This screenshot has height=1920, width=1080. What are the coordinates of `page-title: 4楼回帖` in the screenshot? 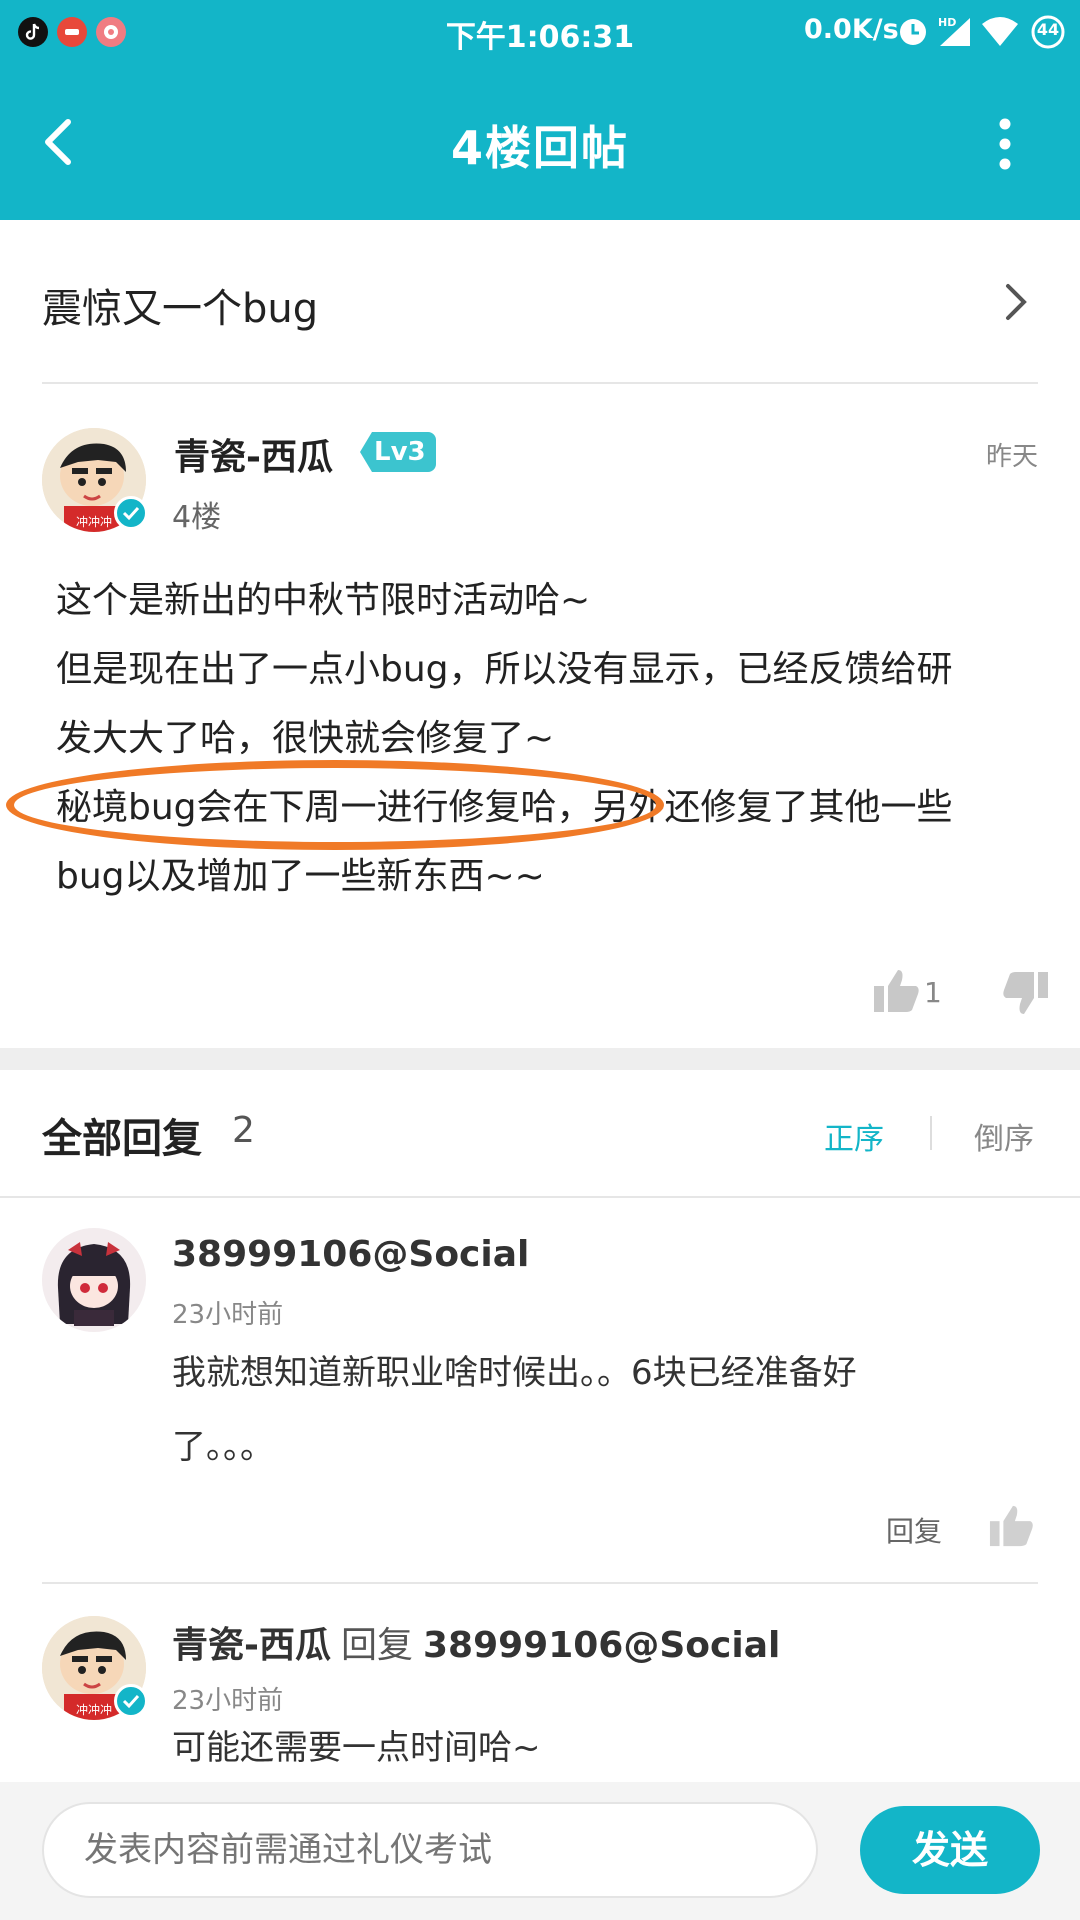 It's located at (539, 148).